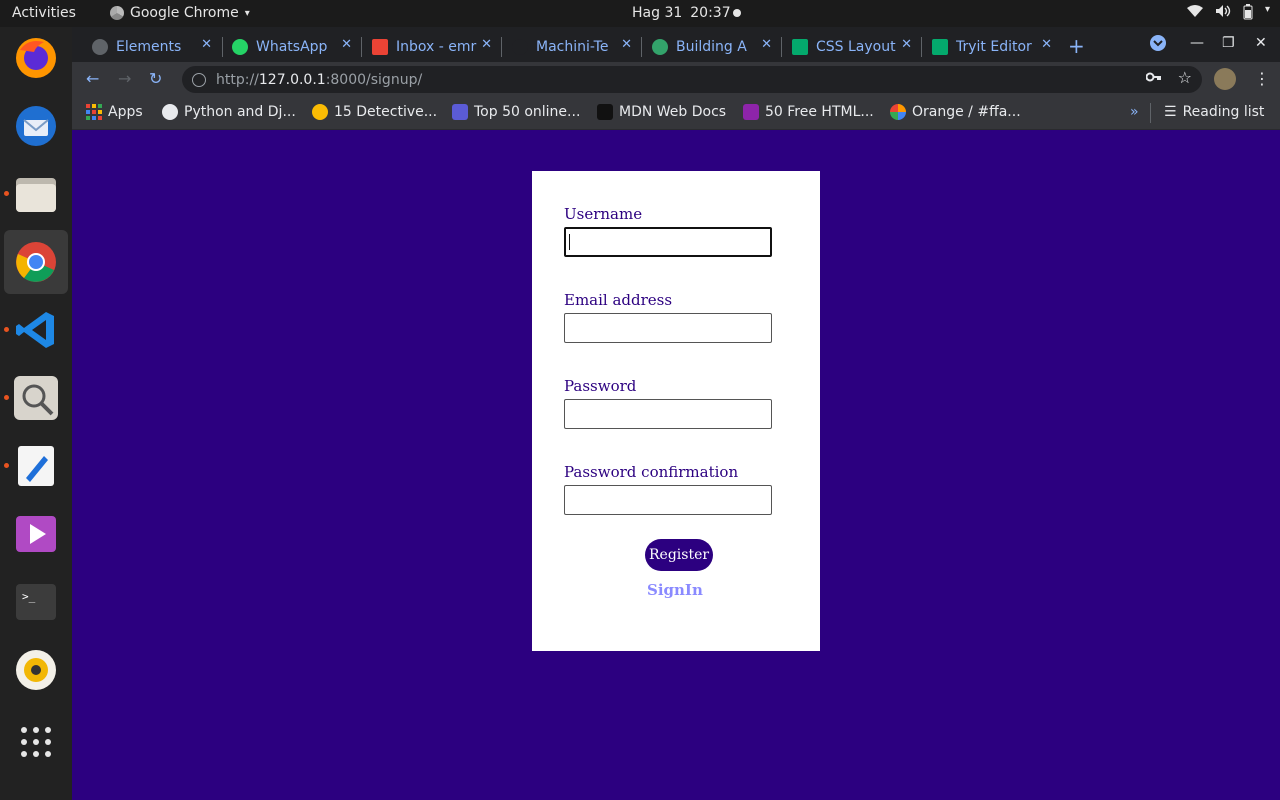  Describe the element at coordinates (36, 742) in the screenshot. I see `app-grid-icon` at that location.